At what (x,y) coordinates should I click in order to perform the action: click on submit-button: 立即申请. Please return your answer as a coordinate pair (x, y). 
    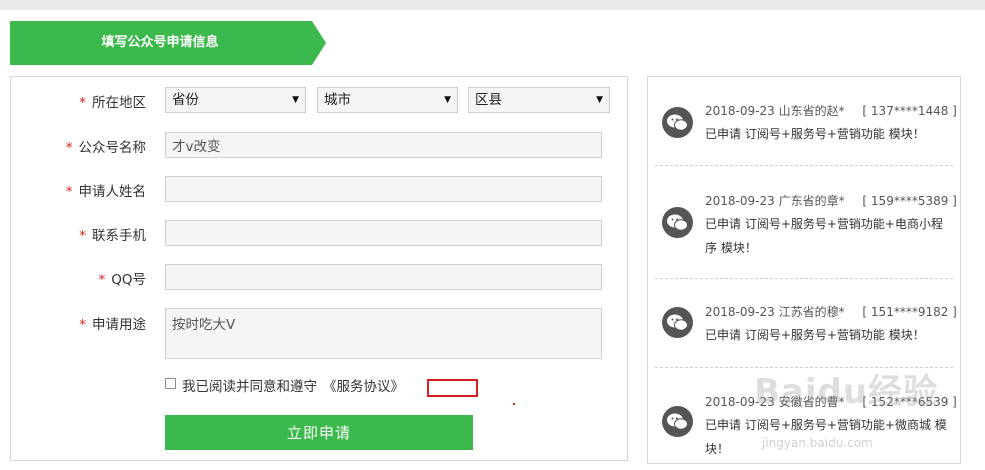
    Looking at the image, I should click on (319, 432).